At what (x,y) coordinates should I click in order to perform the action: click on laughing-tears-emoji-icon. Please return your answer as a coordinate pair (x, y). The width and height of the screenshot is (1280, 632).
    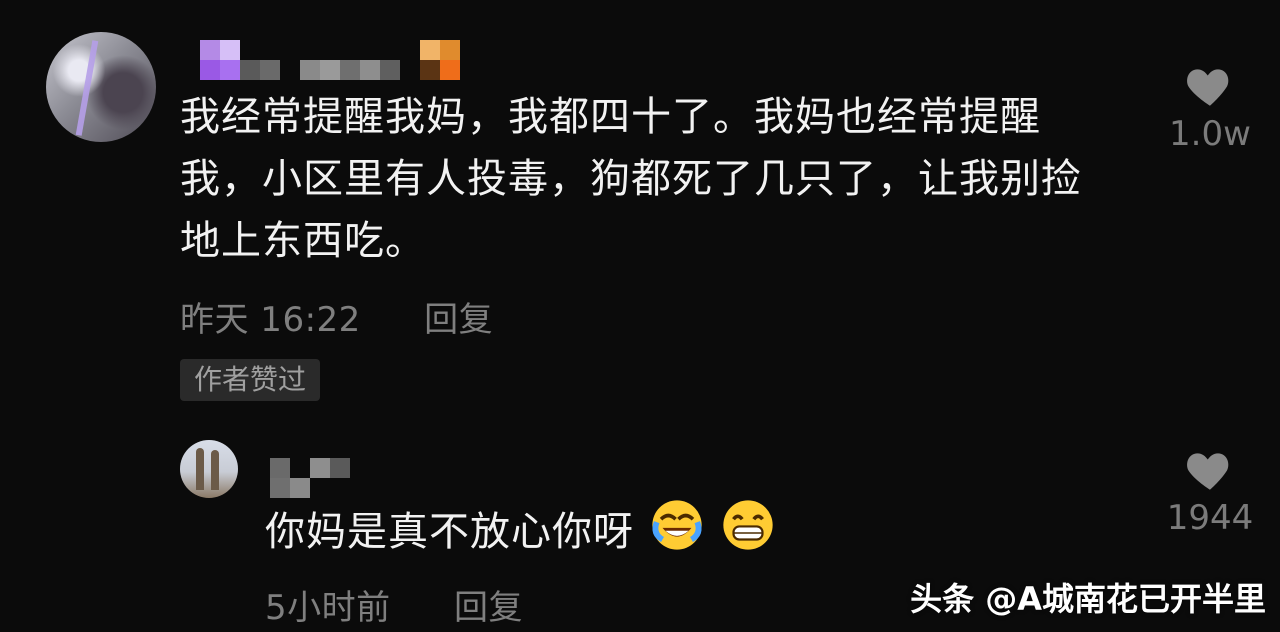
    Looking at the image, I should click on (677, 534).